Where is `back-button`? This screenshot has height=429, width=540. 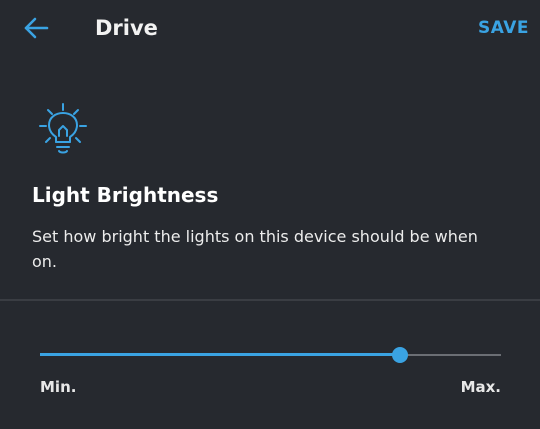 back-button is located at coordinates (37, 28).